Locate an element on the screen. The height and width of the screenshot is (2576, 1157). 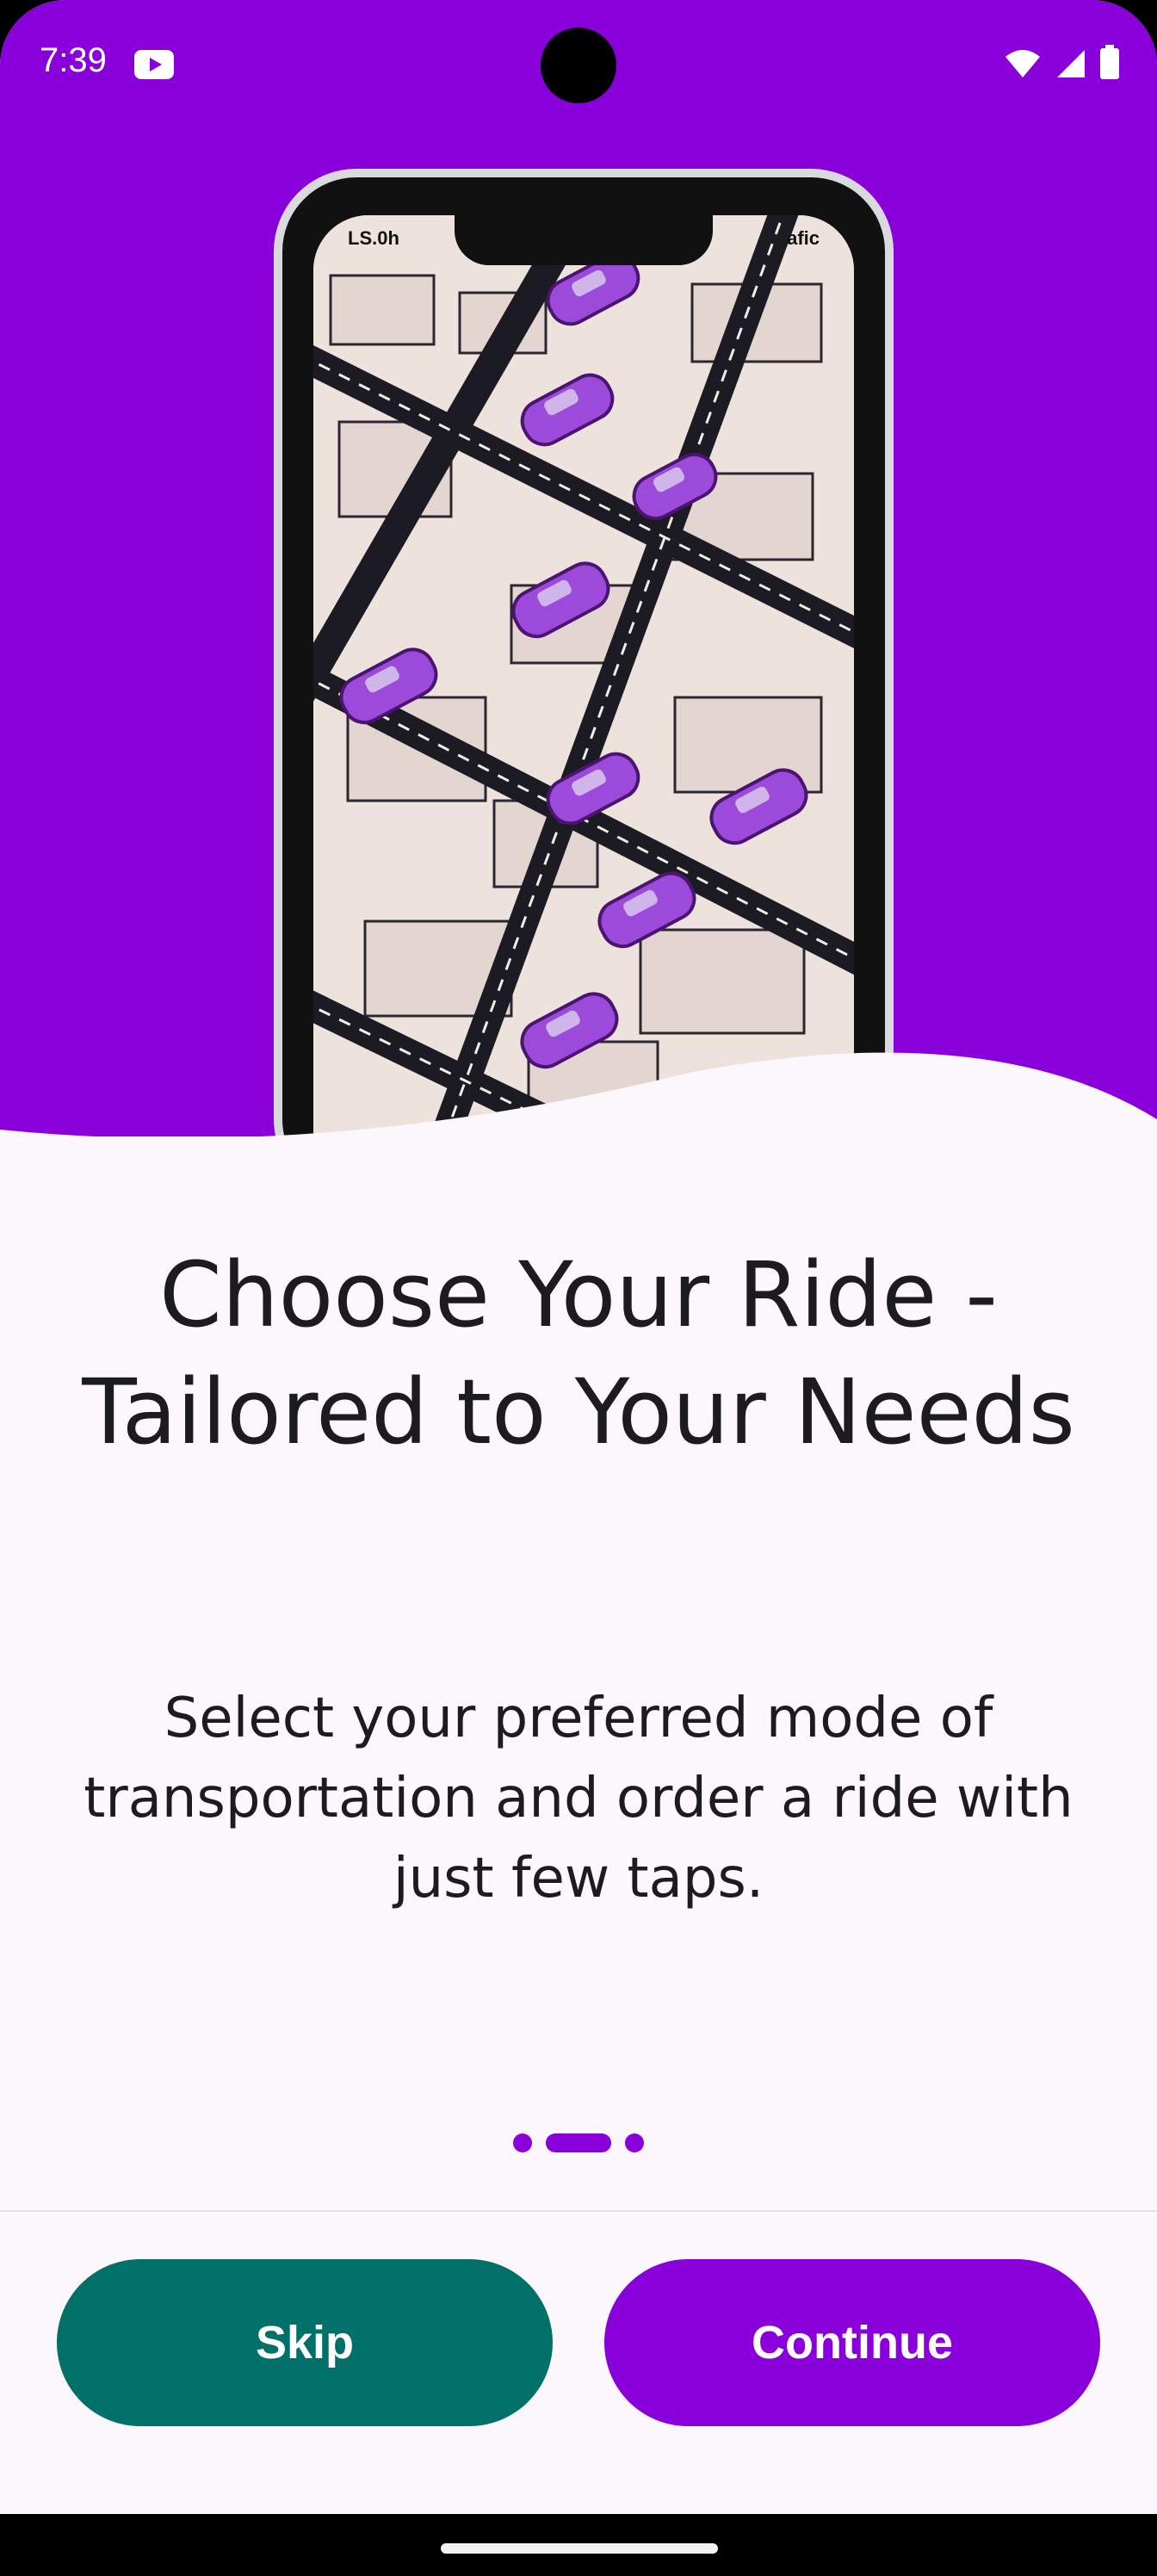
wifi-icon is located at coordinates (1023, 64).